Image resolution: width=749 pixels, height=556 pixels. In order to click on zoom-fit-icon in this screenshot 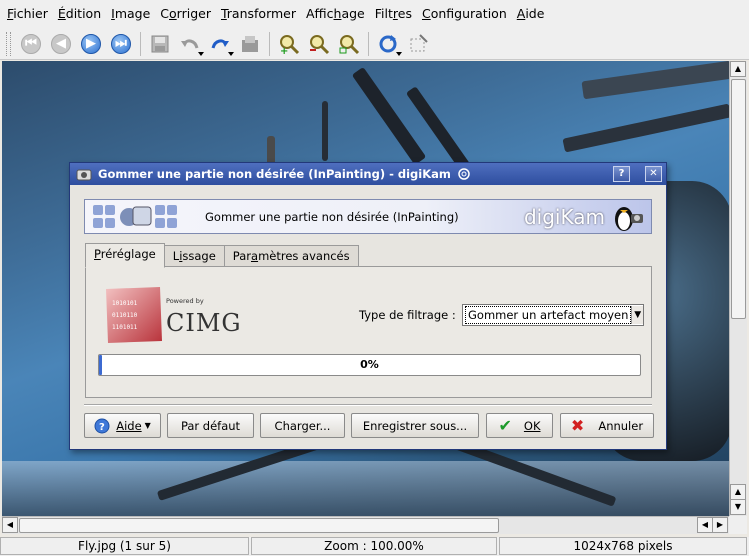, I will do `click(349, 44)`.